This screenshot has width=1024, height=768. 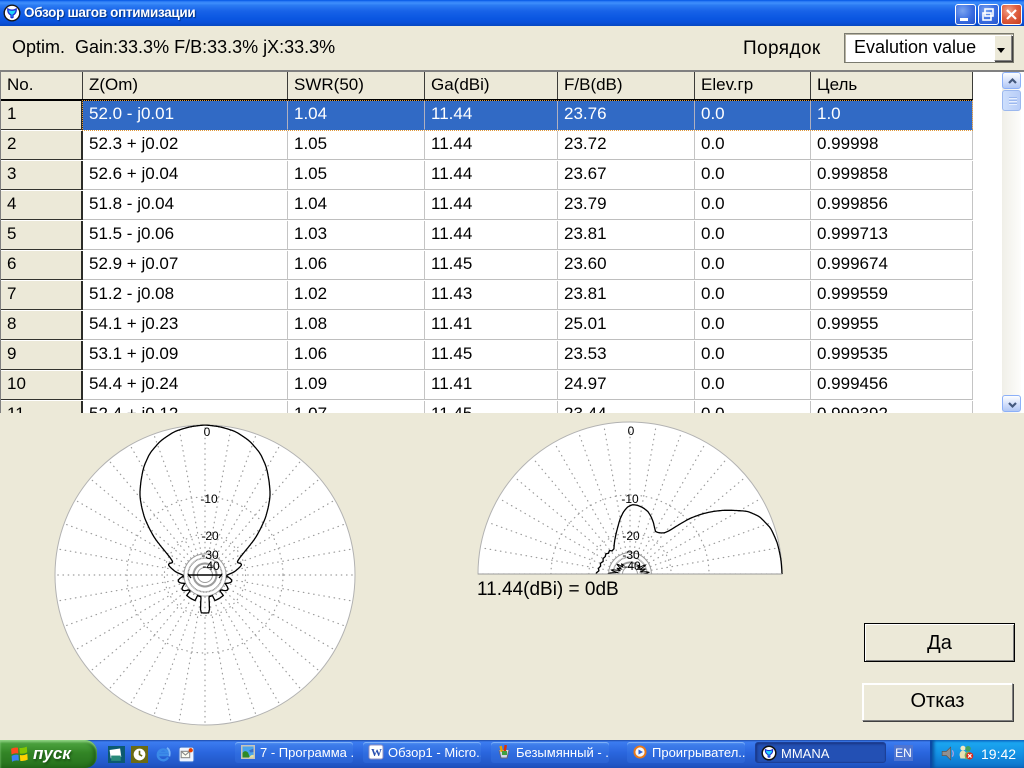 I want to click on svg-text: W, so click(x=376, y=753).